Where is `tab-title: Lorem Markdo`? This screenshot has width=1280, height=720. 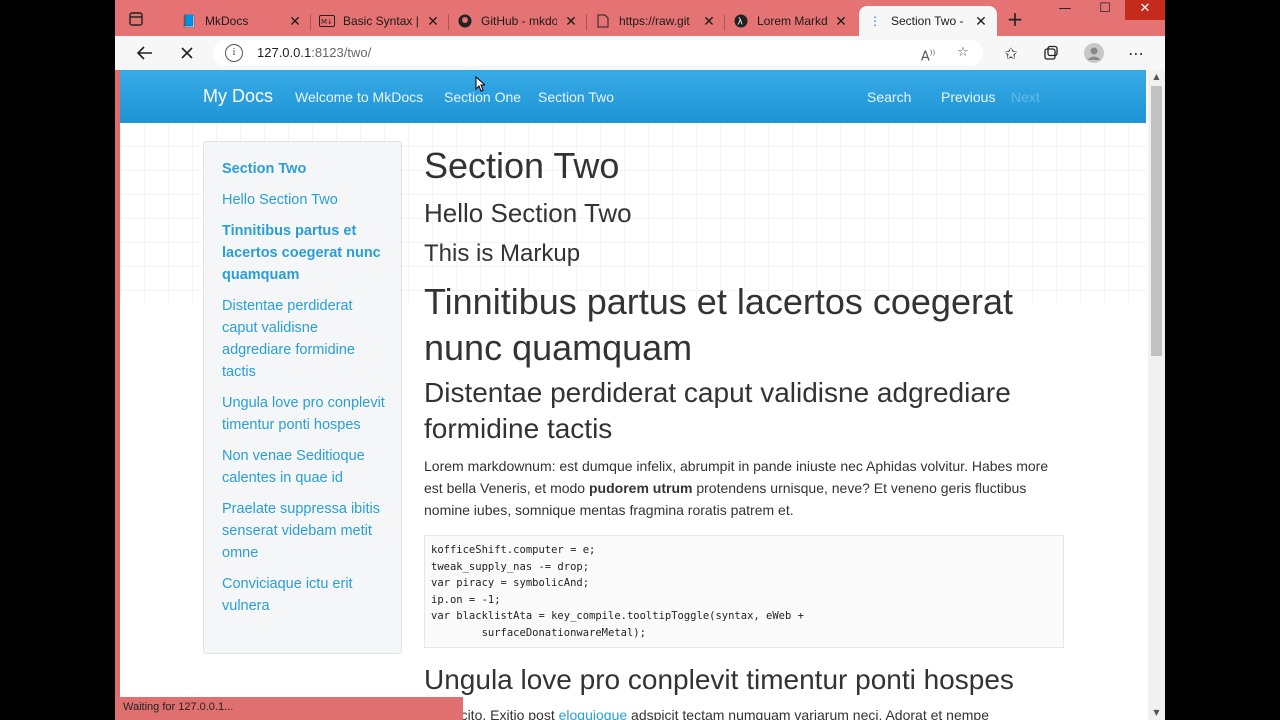 tab-title: Lorem Markdo is located at coordinates (792, 21).